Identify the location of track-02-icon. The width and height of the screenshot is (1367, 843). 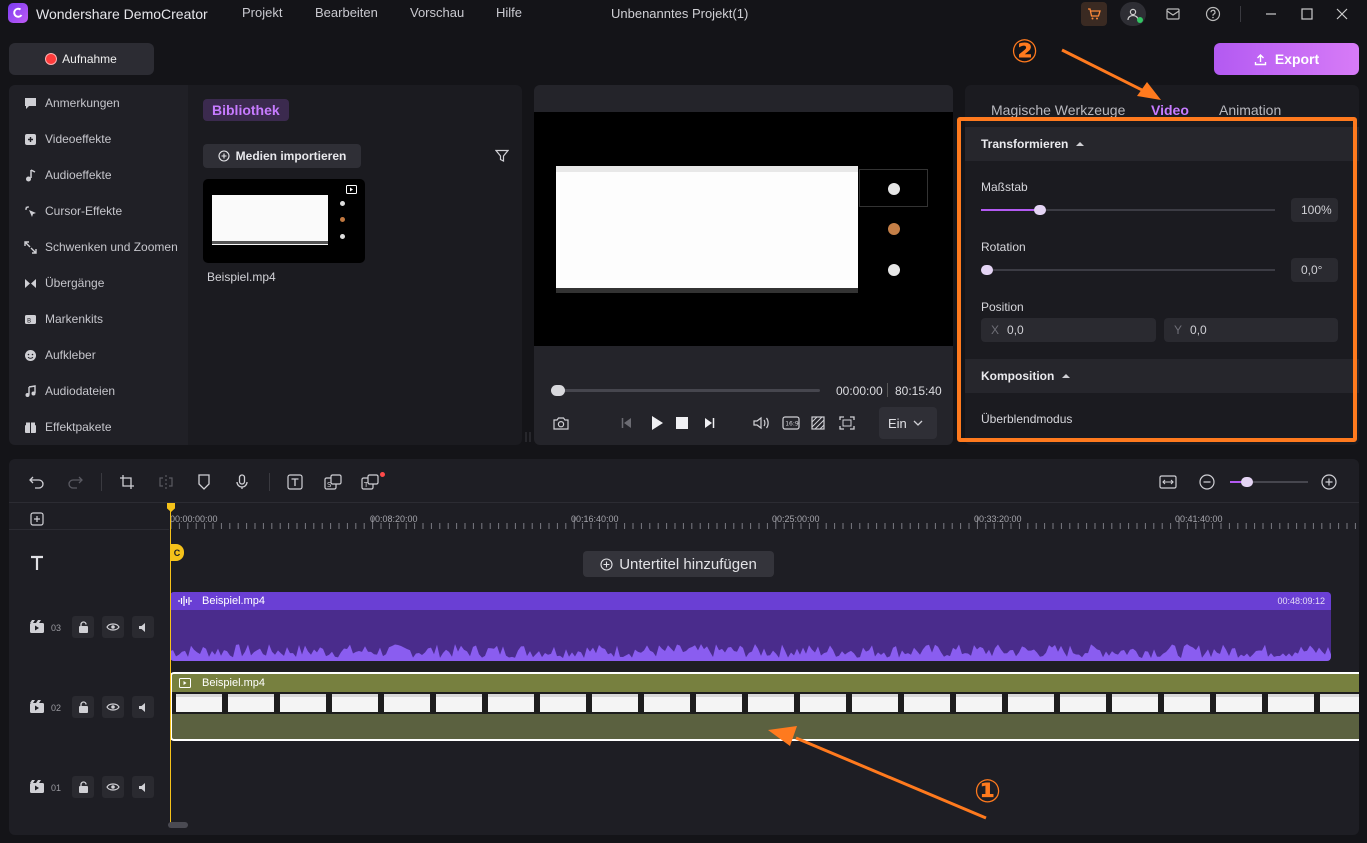
(37, 706).